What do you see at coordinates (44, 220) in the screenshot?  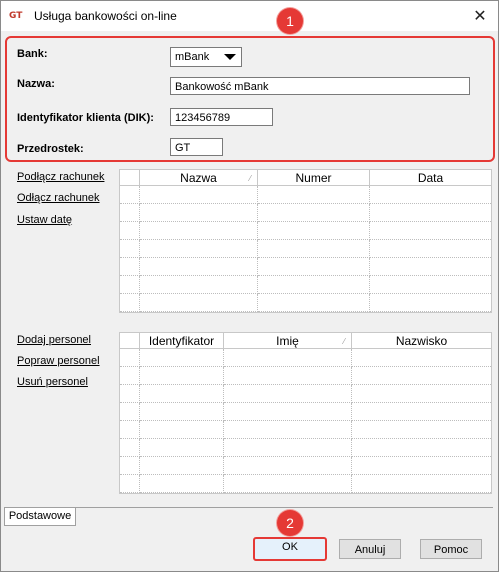 I see `set-date-link: Ustaw datę` at bounding box center [44, 220].